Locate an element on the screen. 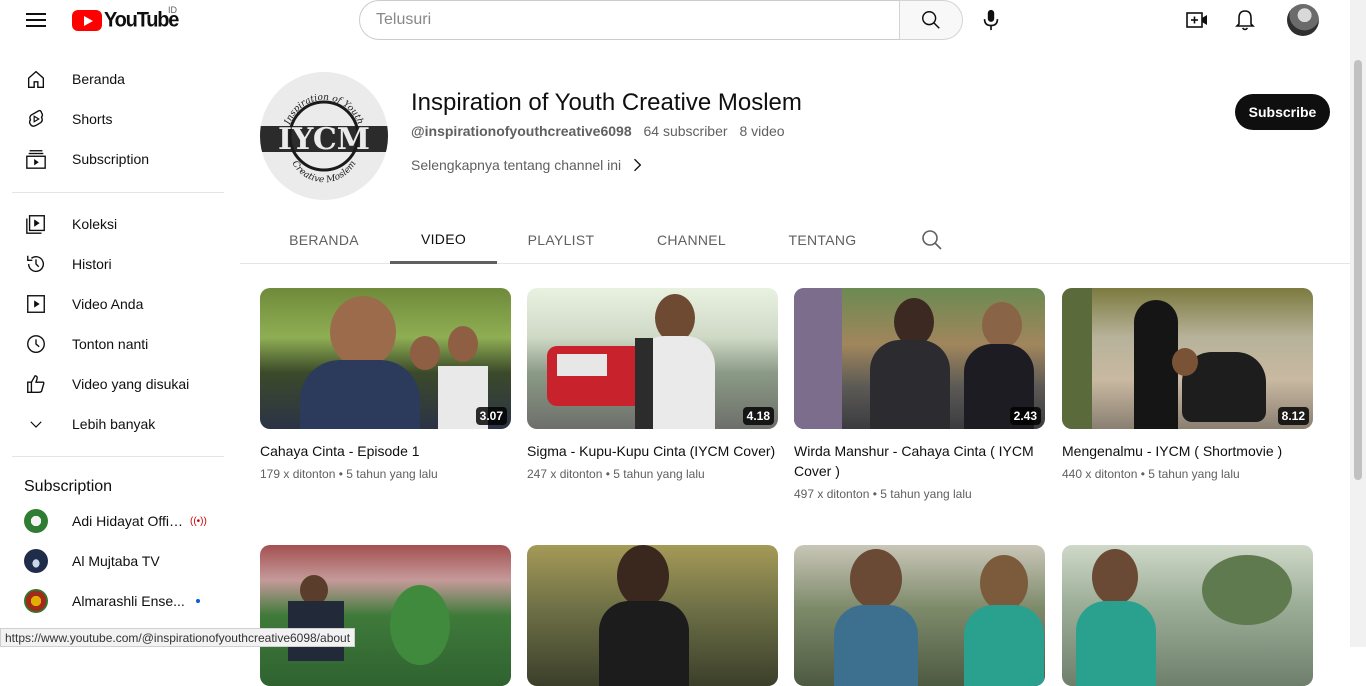 The width and height of the screenshot is (1366, 686). create-button is located at coordinates (1197, 20).